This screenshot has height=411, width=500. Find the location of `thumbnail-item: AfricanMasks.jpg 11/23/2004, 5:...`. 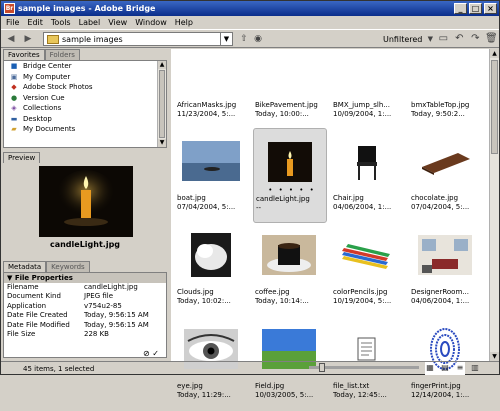

thumbnail-item: AfricanMasks.jpg 11/23/2004, 5:... is located at coordinates (212, 82).